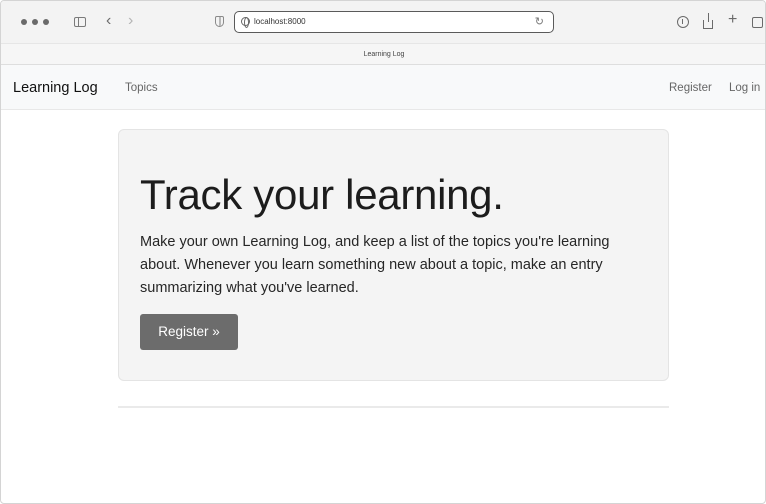 The width and height of the screenshot is (766, 504). What do you see at coordinates (189, 332) in the screenshot?
I see `register-button: Register »` at bounding box center [189, 332].